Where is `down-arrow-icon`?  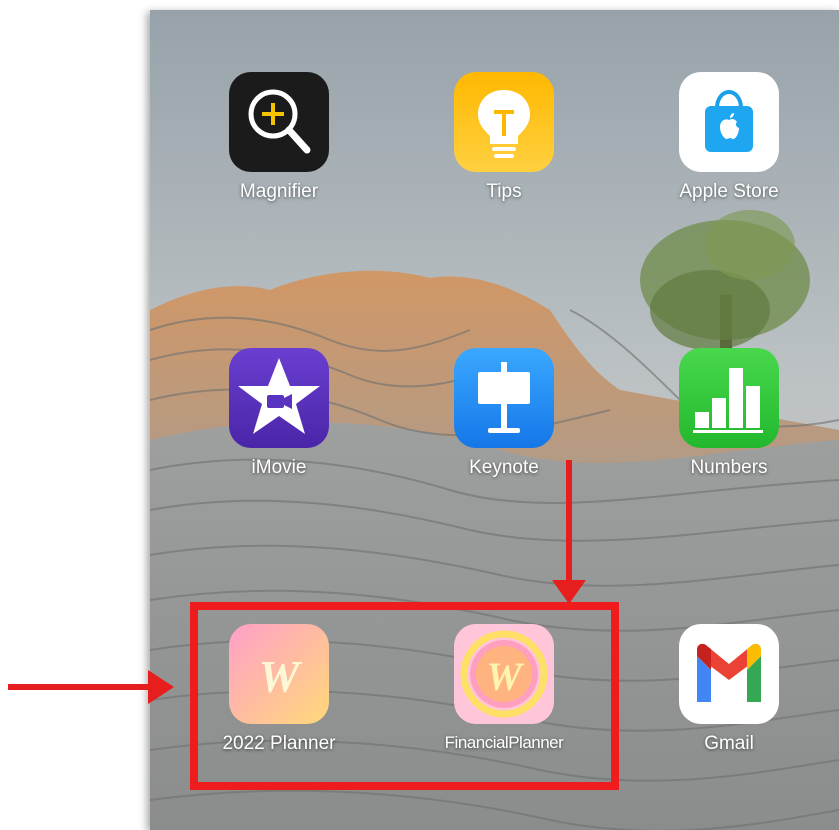
down-arrow-icon is located at coordinates (569, 592).